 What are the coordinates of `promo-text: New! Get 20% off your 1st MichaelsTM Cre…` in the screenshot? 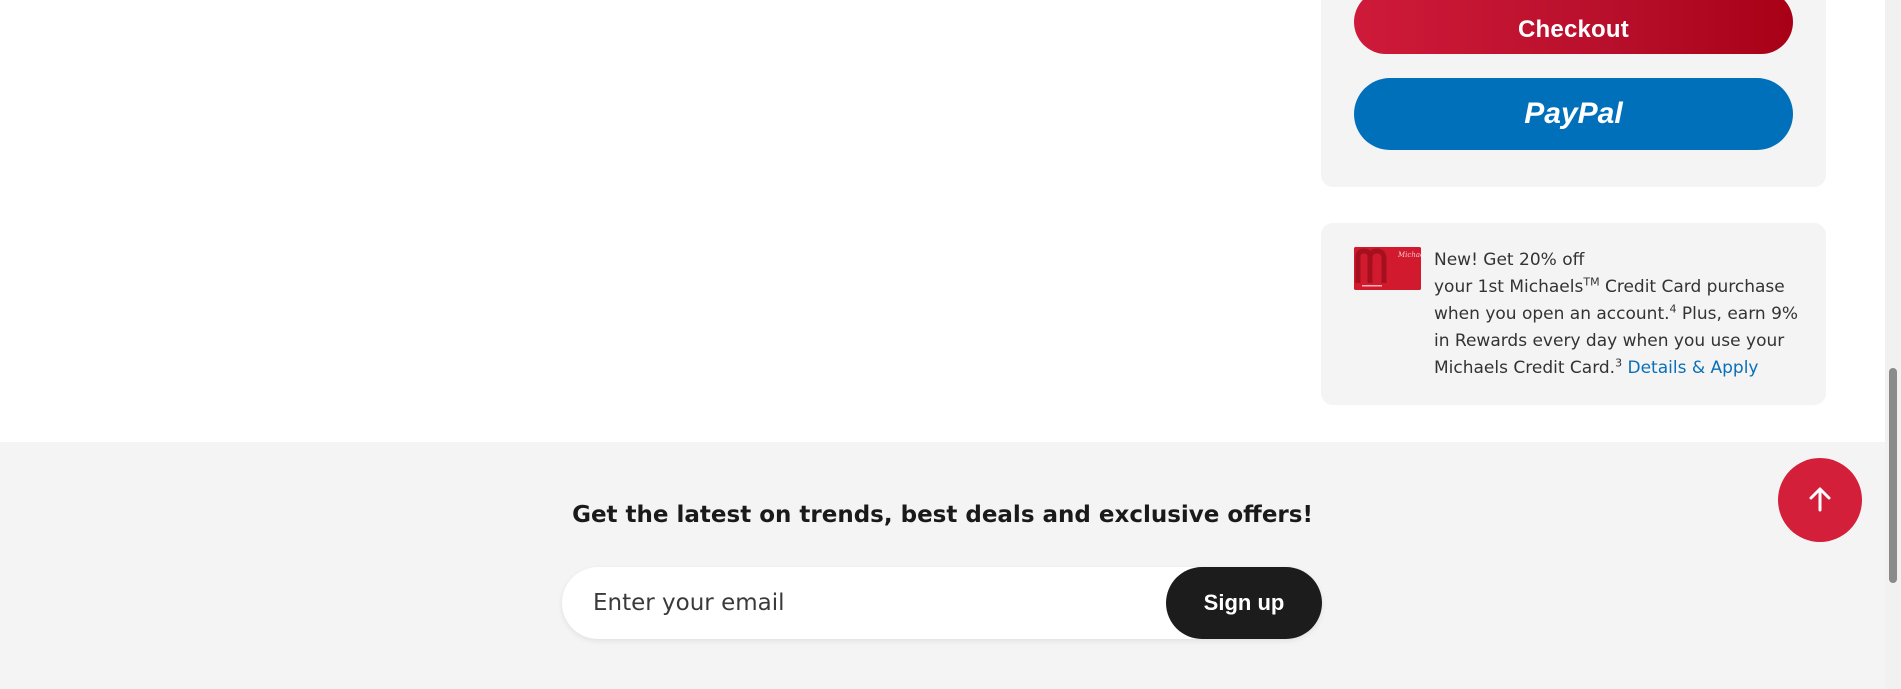 It's located at (1616, 314).